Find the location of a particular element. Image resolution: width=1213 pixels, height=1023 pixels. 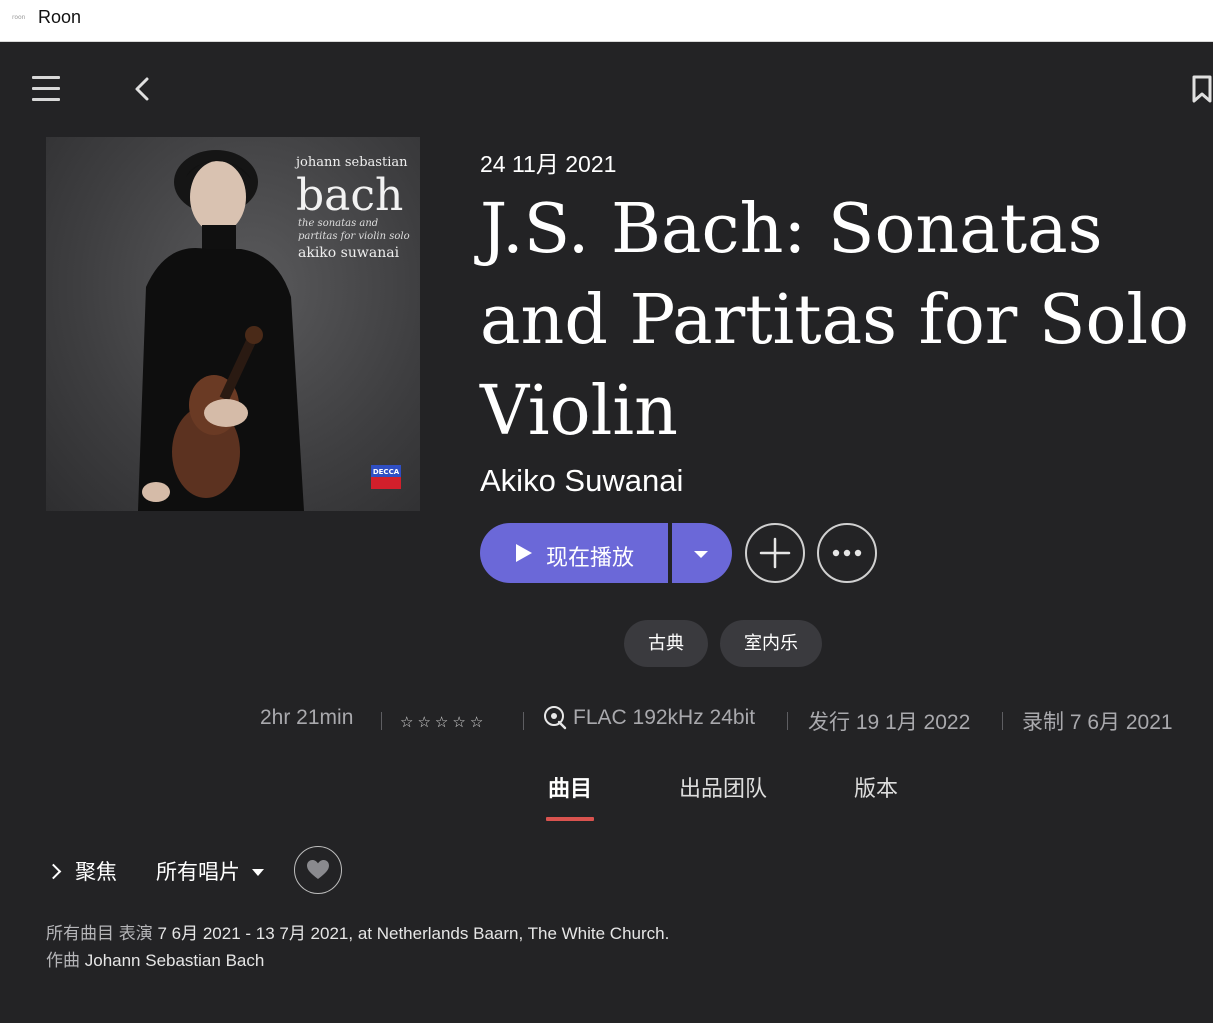

svg-text: DECCA is located at coordinates (386, 472).